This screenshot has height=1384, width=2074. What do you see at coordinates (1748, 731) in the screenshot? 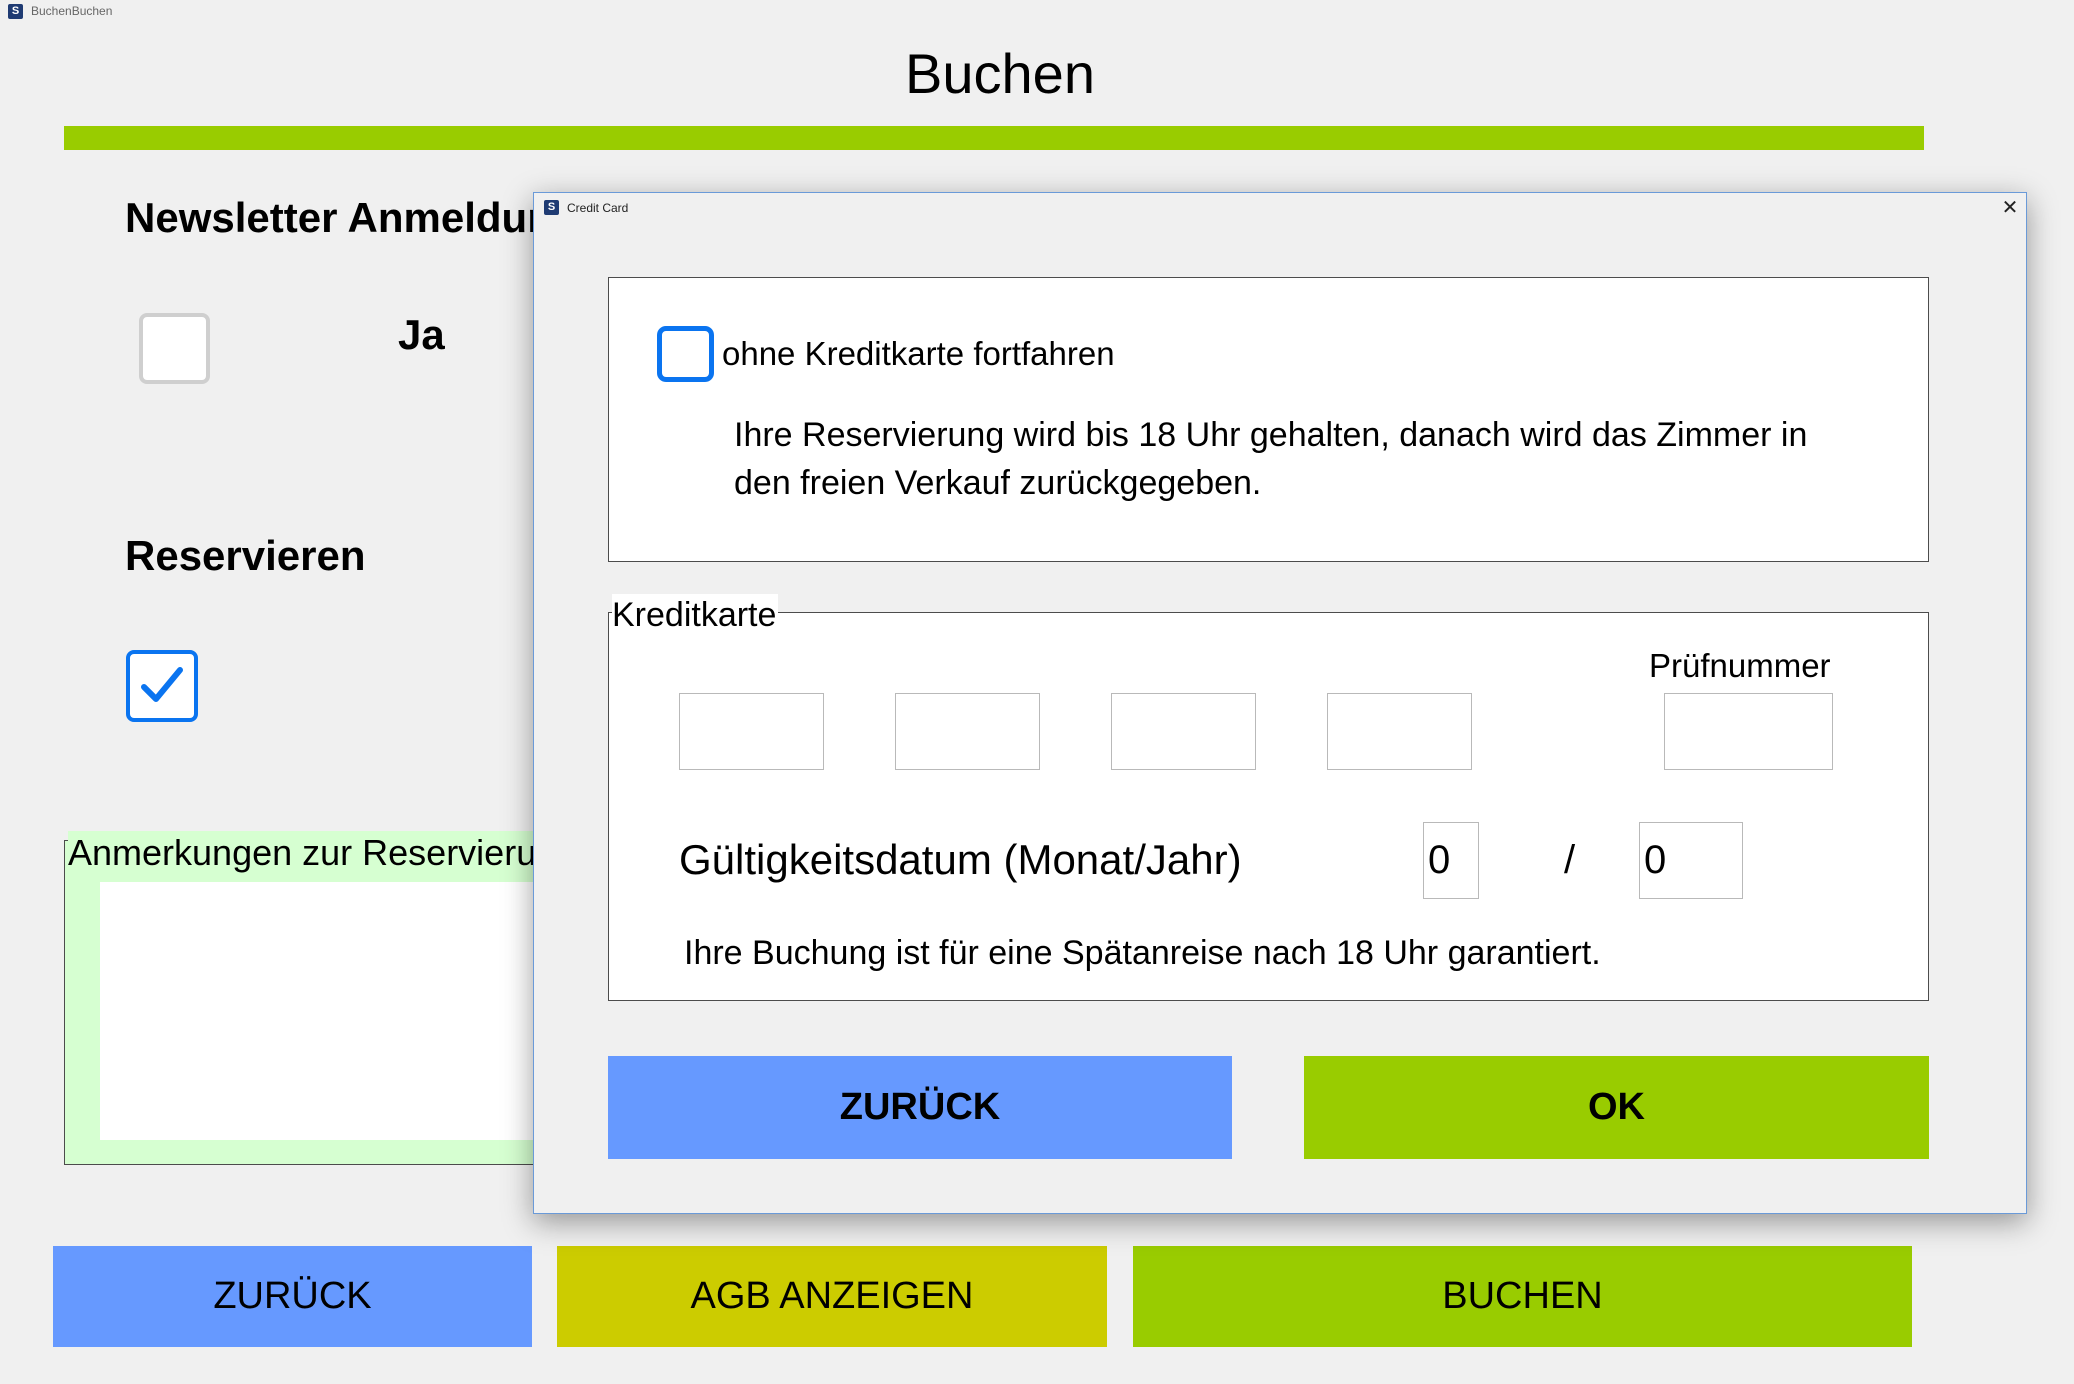
I see `cvc-field` at bounding box center [1748, 731].